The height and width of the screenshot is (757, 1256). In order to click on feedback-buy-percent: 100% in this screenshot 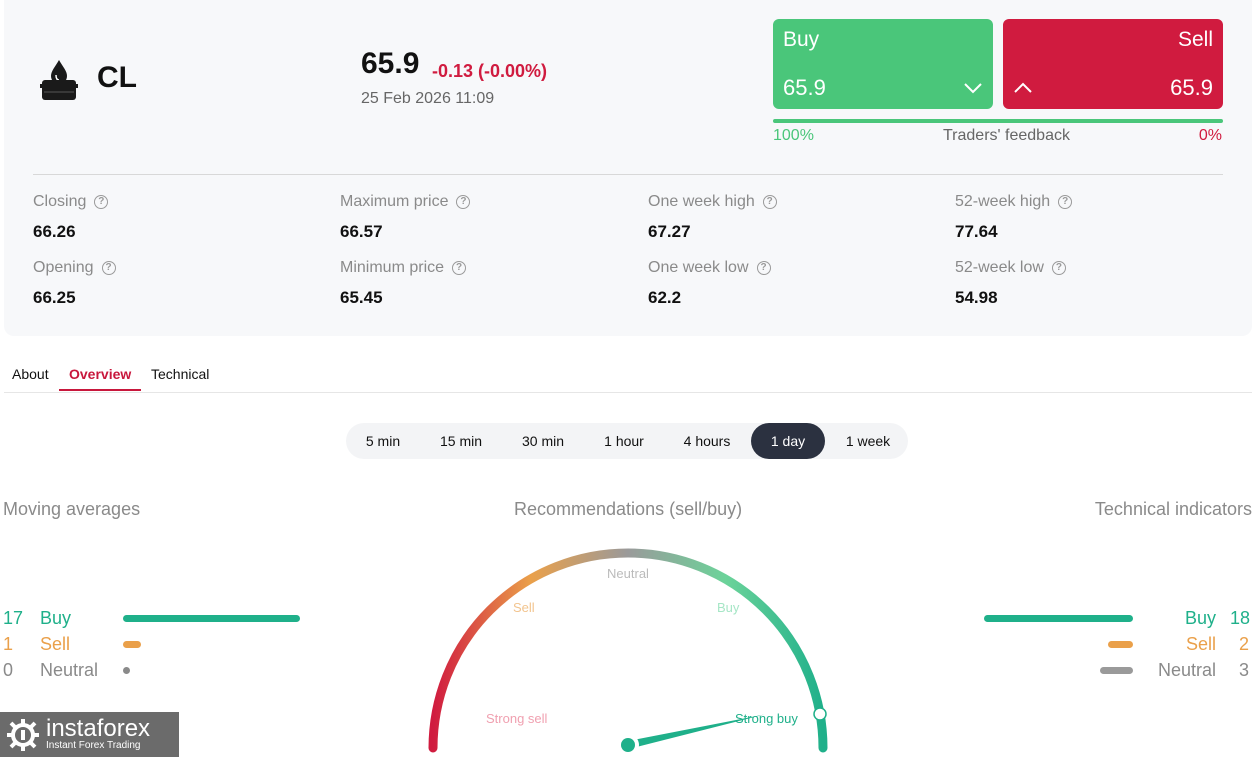, I will do `click(793, 135)`.